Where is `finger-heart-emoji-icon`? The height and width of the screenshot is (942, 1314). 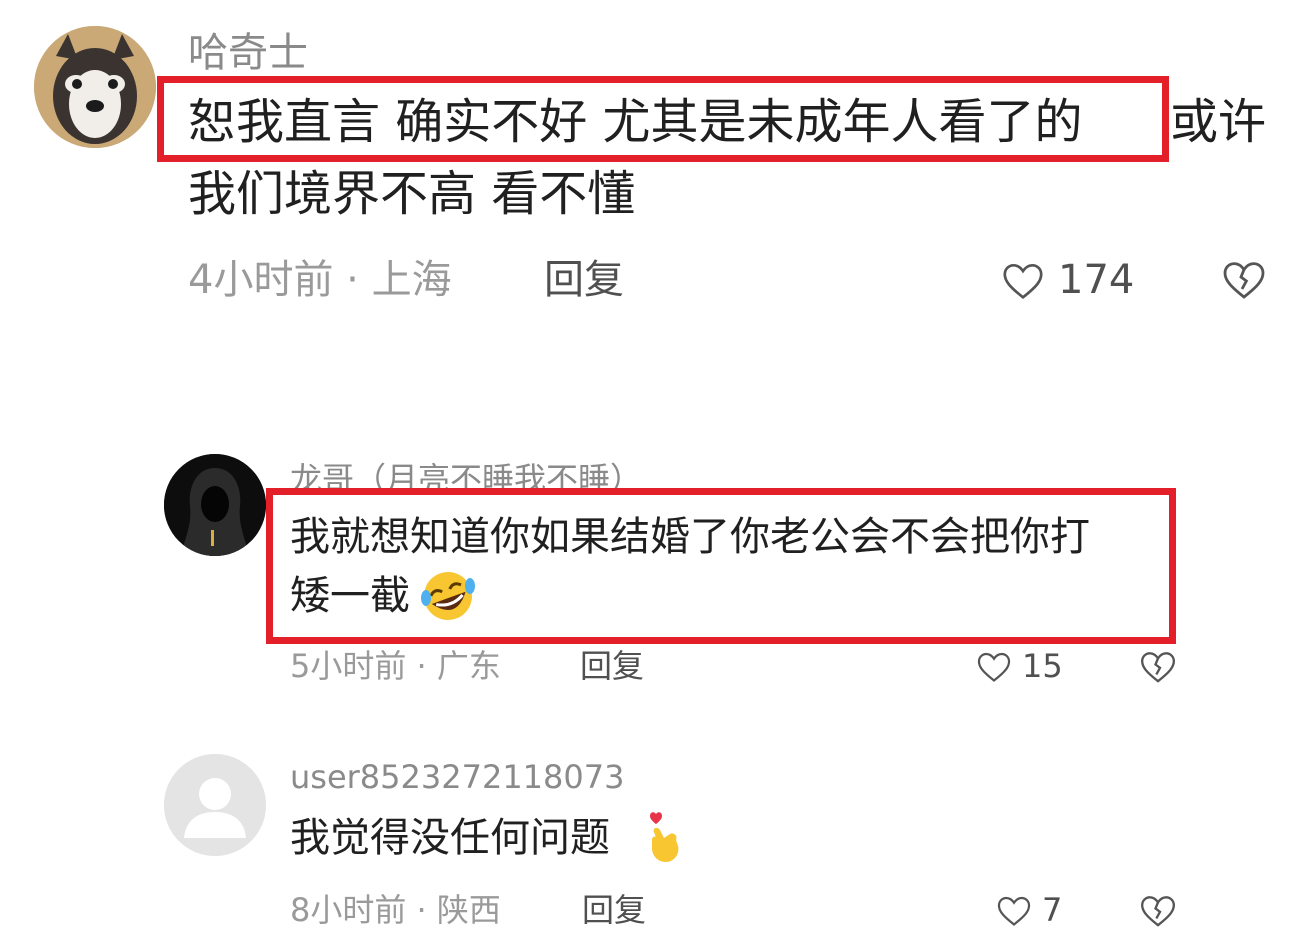 finger-heart-emoji-icon is located at coordinates (664, 837).